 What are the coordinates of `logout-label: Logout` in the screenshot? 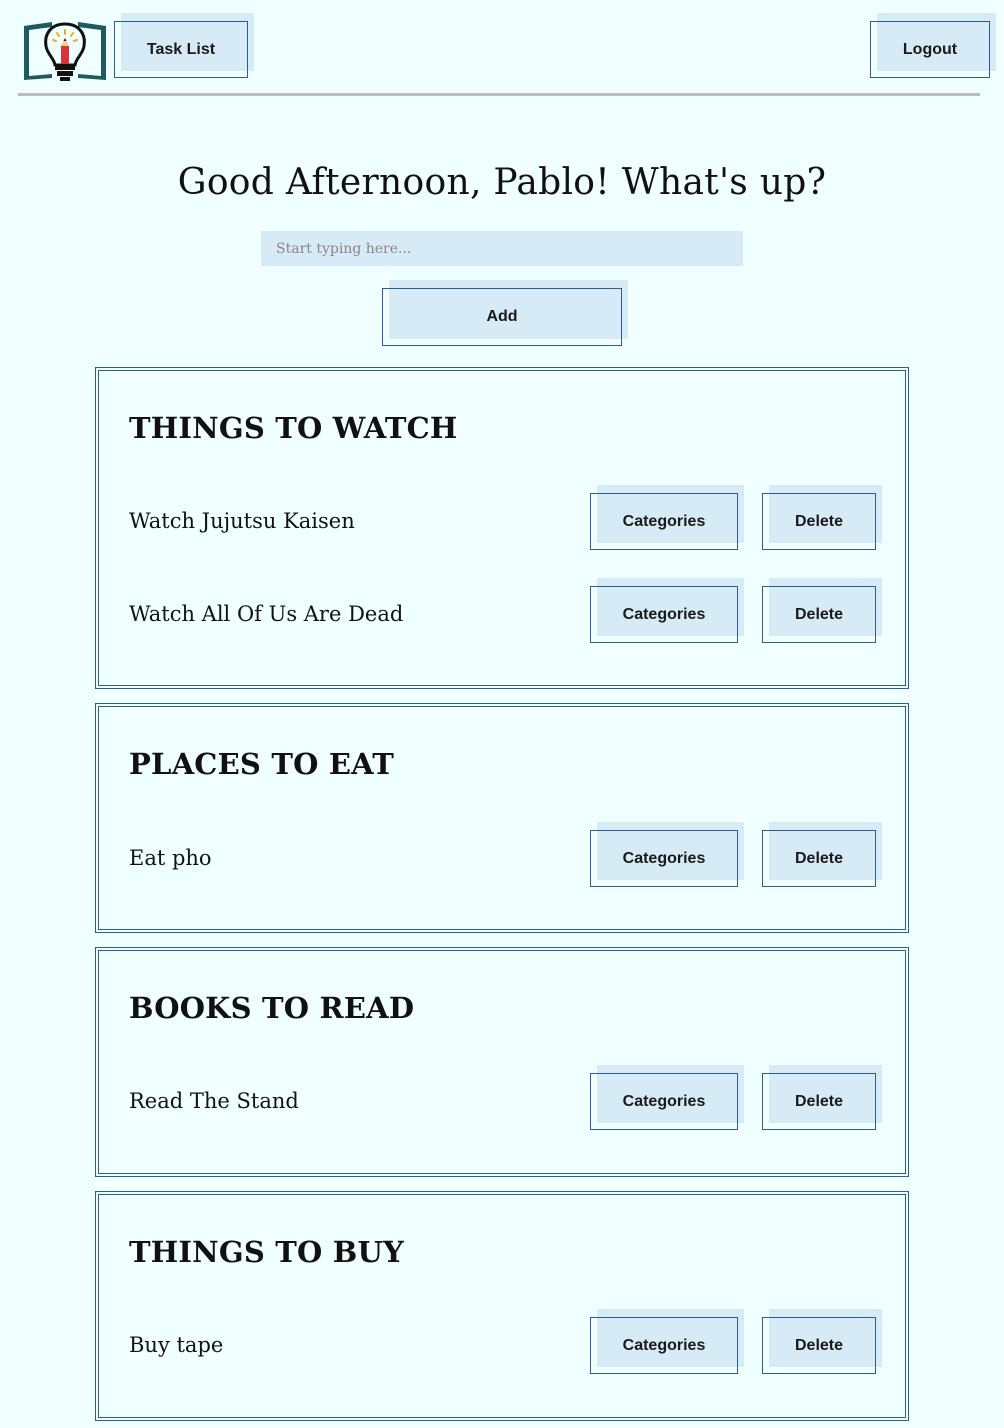 It's located at (930, 49).